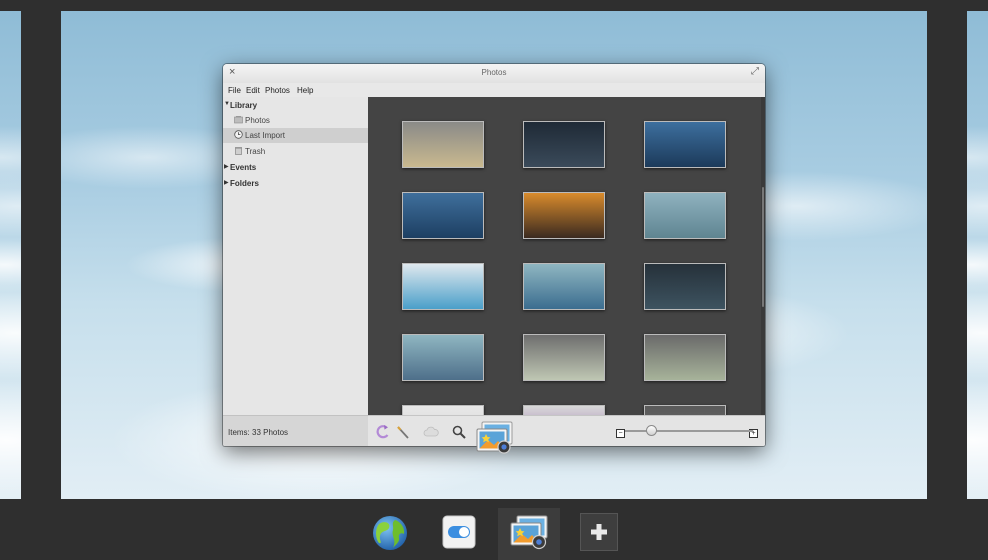 Image resolution: width=988 pixels, height=560 pixels. What do you see at coordinates (530, 533) in the screenshot?
I see `photos-dock-icon` at bounding box center [530, 533].